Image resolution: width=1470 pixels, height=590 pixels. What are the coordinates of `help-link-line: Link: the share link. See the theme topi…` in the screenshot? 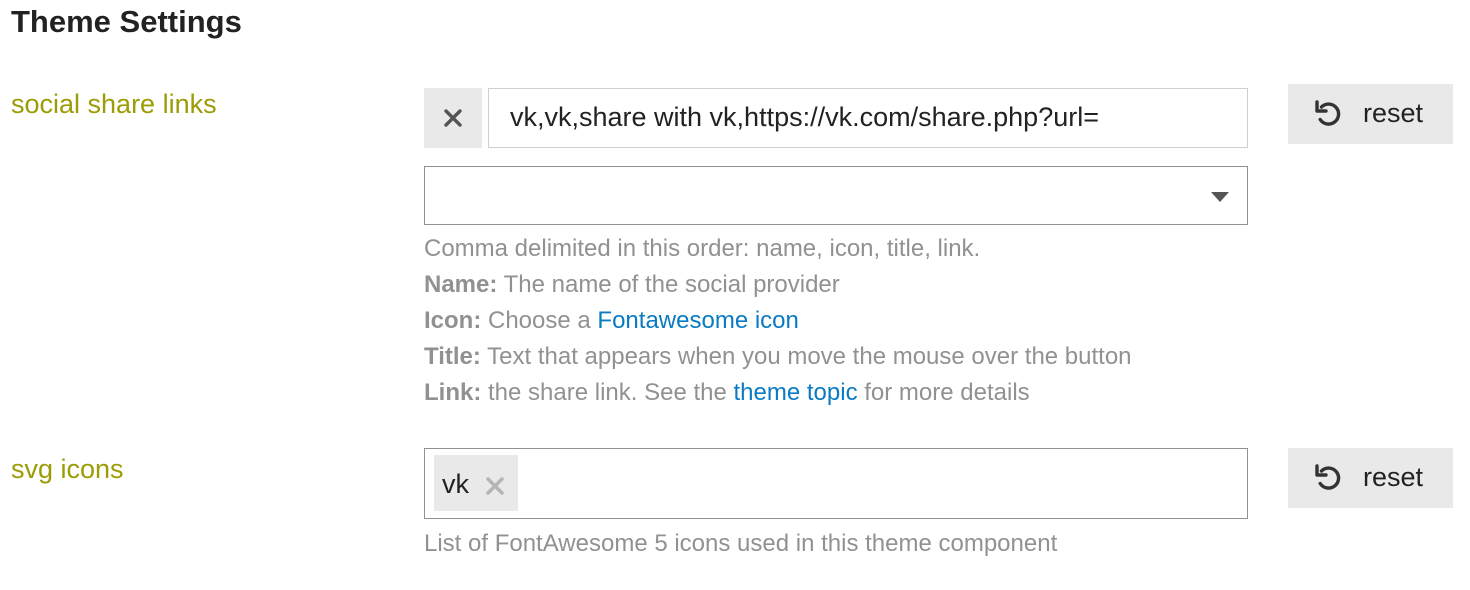 It's located at (727, 393).